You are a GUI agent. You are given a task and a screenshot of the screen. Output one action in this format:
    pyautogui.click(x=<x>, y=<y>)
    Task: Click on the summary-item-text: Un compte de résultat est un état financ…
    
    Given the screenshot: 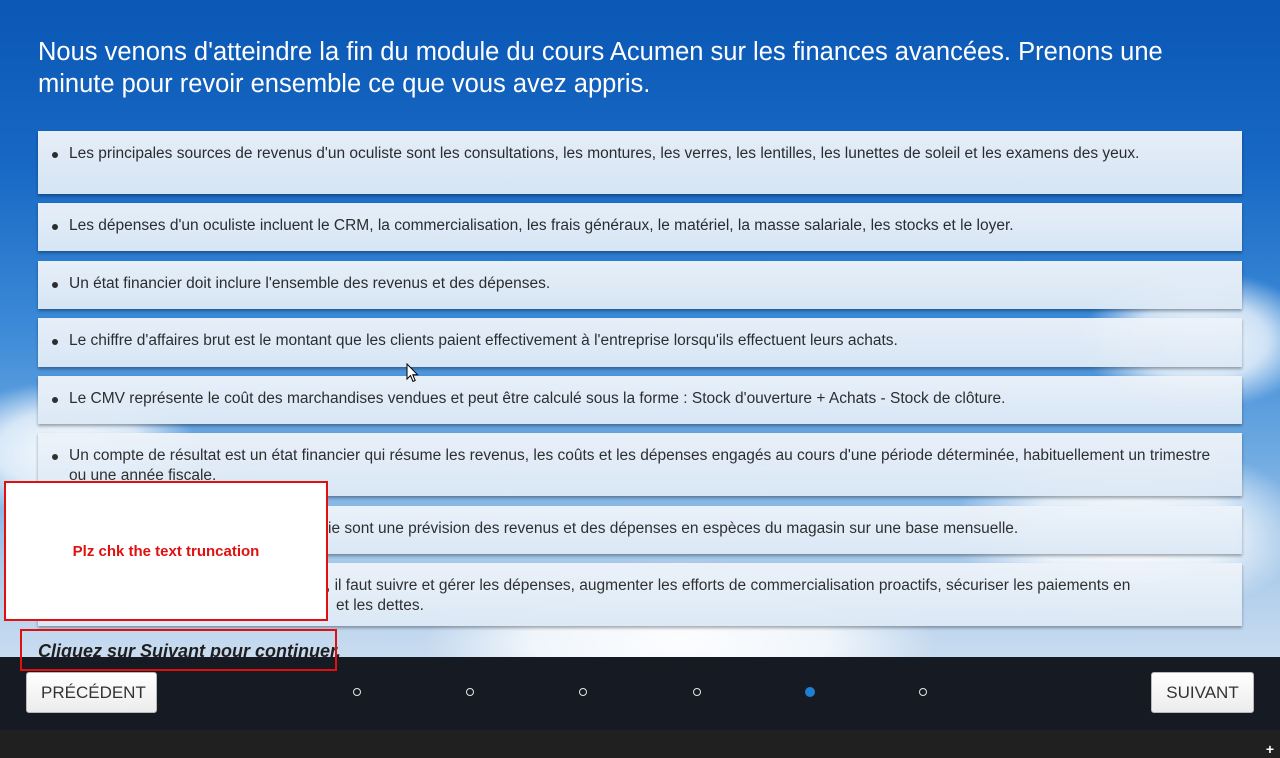 What is the action you would take?
    pyautogui.click(x=640, y=465)
    